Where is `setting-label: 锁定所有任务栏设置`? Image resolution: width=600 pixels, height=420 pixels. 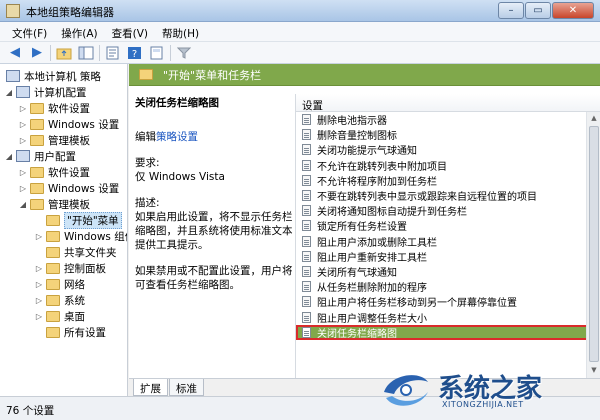
setting-label: 锁定所有任务栏设置 is located at coordinates (362, 228).